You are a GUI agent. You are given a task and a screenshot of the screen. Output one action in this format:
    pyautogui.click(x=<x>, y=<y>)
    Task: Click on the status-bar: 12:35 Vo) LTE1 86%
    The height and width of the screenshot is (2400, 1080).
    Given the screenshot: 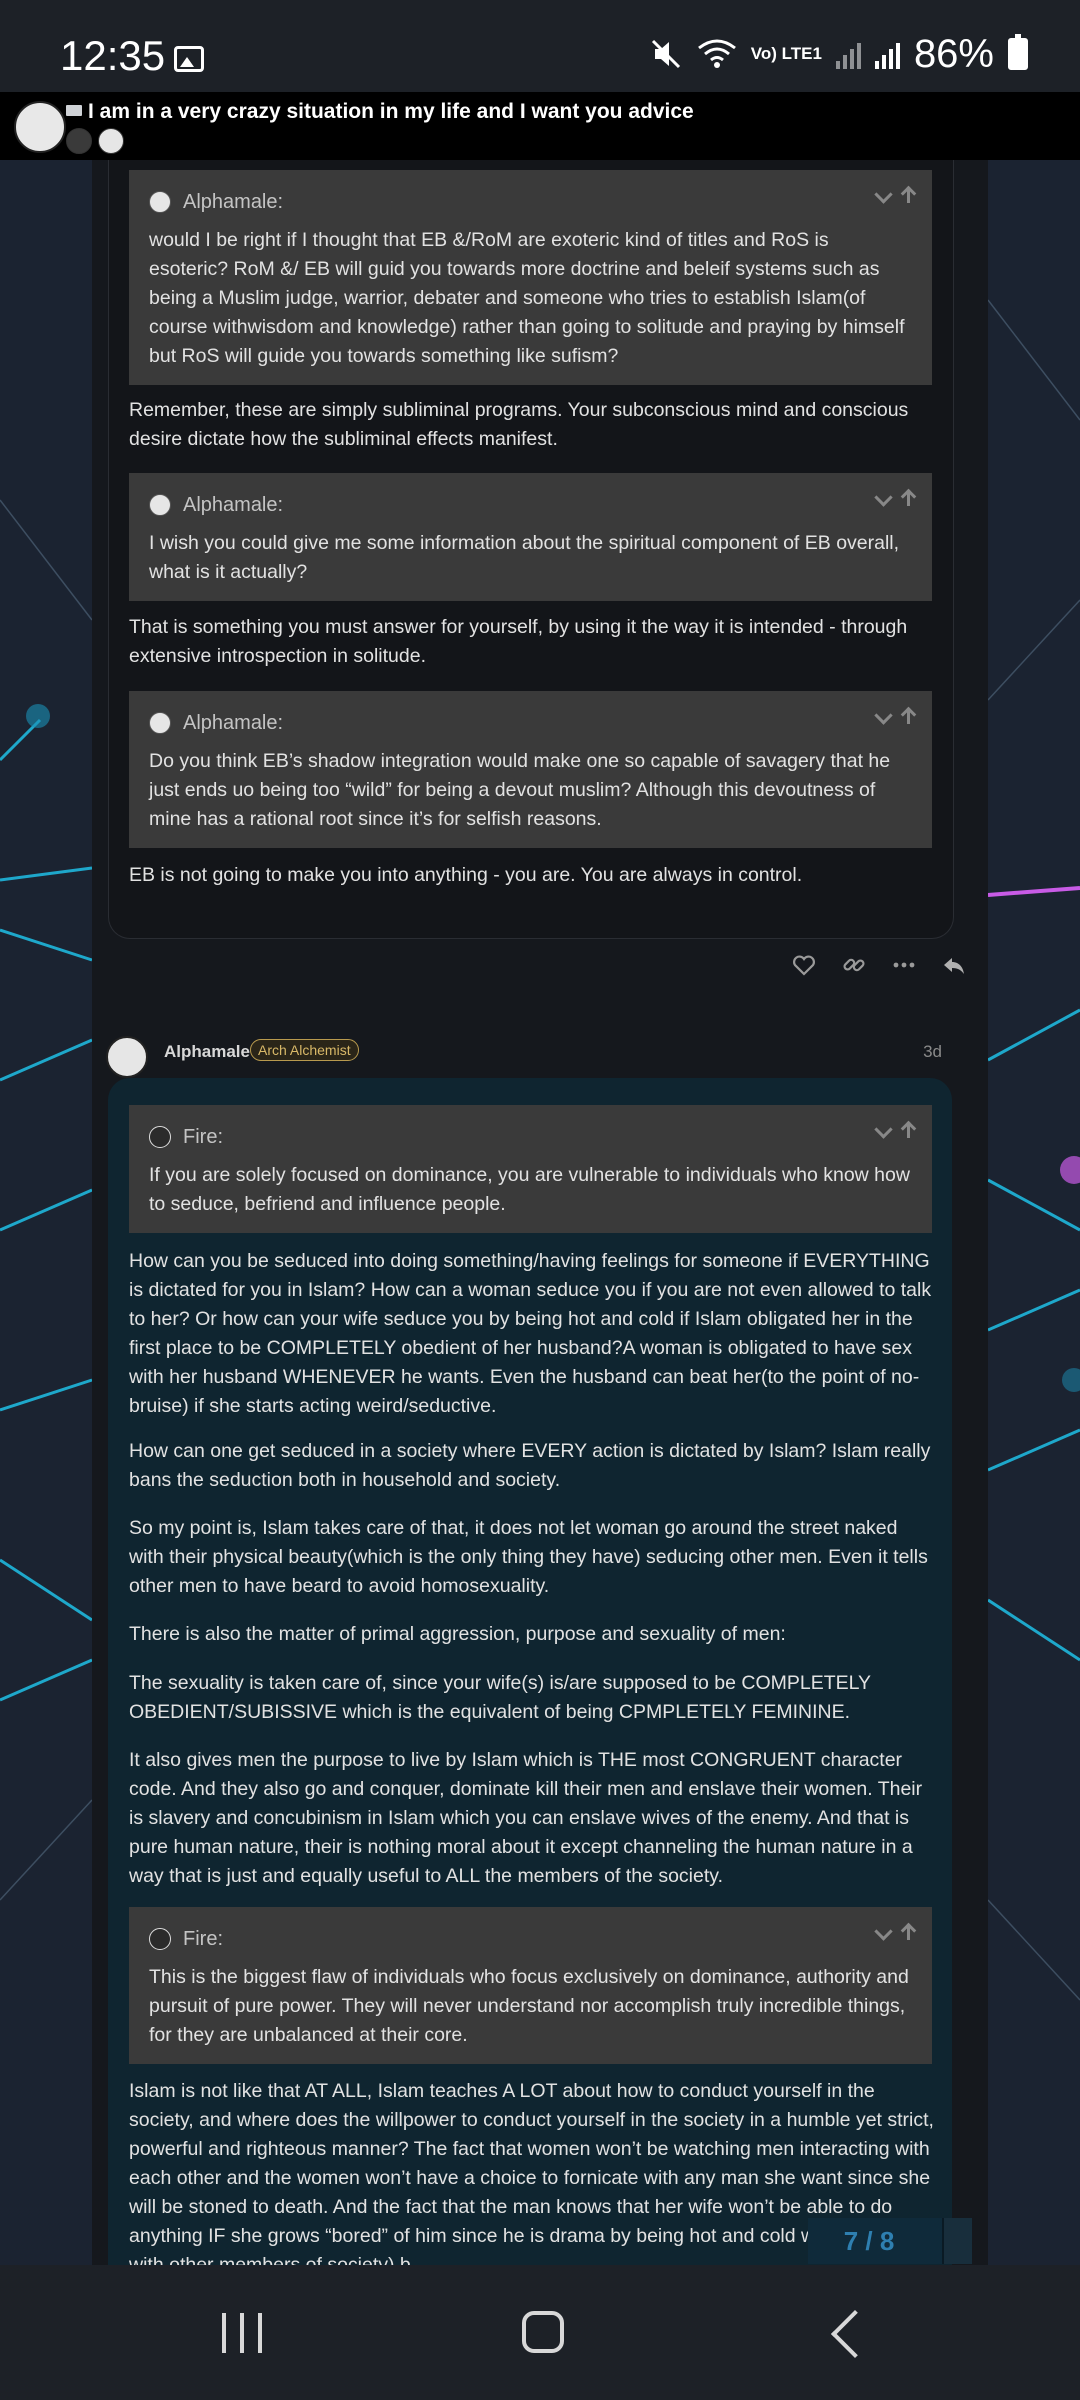 What is the action you would take?
    pyautogui.click(x=540, y=46)
    